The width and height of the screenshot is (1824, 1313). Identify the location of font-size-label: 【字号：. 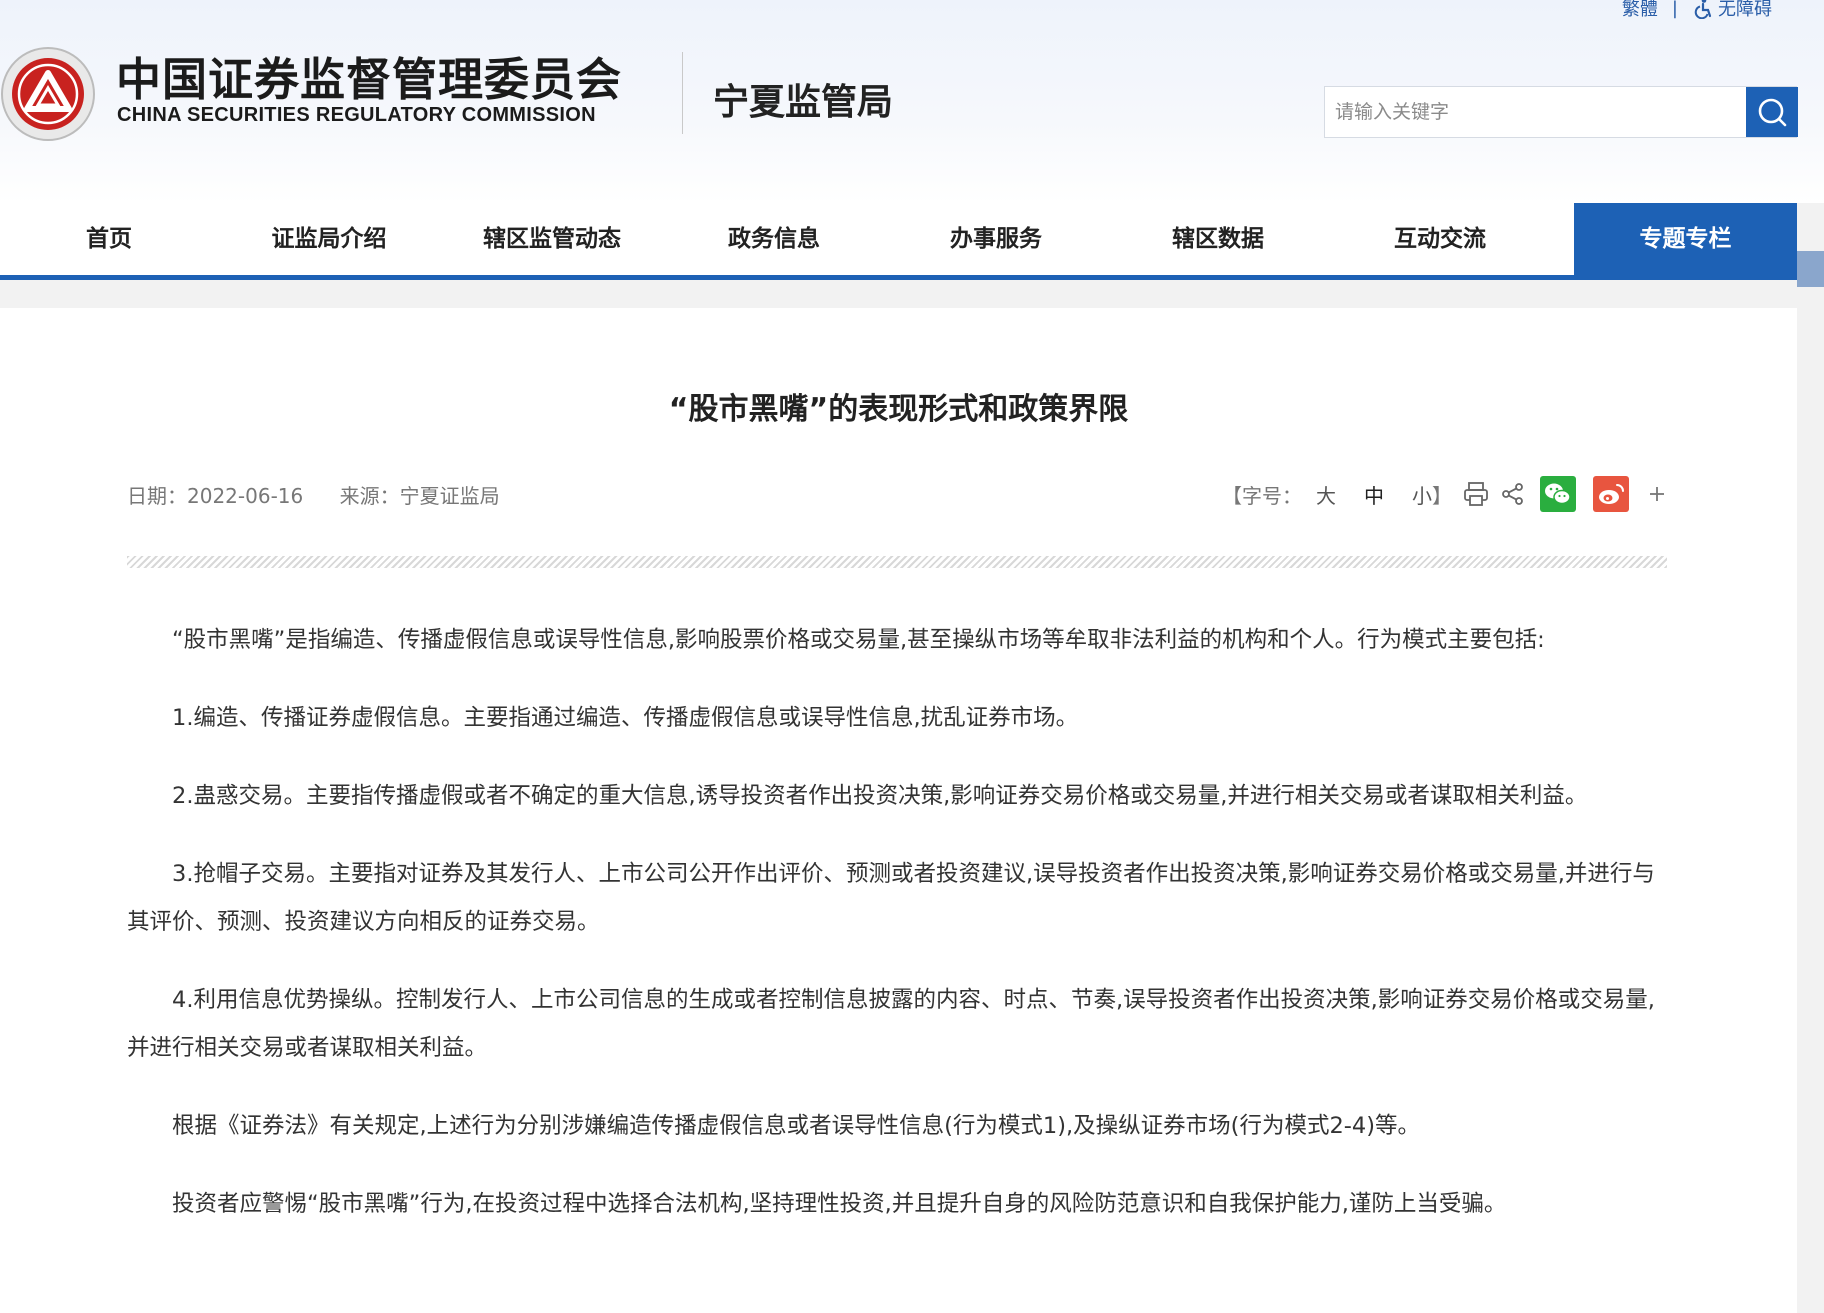
(1262, 495).